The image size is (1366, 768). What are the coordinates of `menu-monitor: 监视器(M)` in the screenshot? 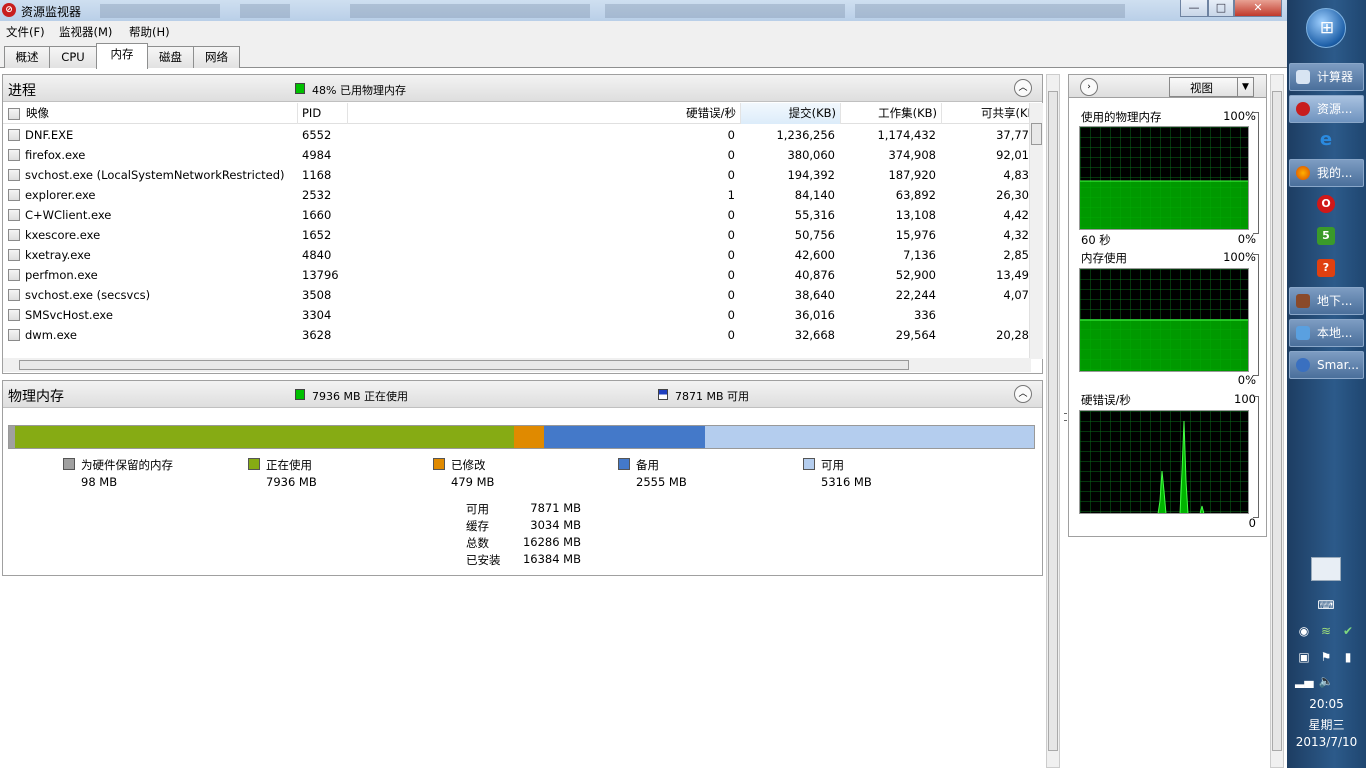 It's located at (85, 32).